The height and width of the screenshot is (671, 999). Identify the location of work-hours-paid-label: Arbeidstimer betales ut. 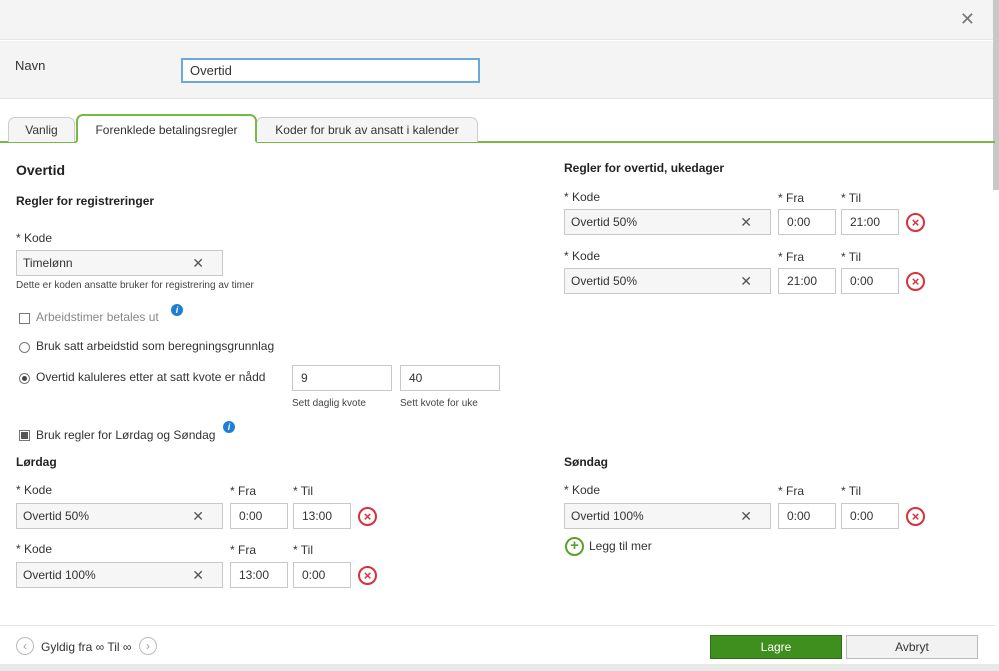
(97, 317).